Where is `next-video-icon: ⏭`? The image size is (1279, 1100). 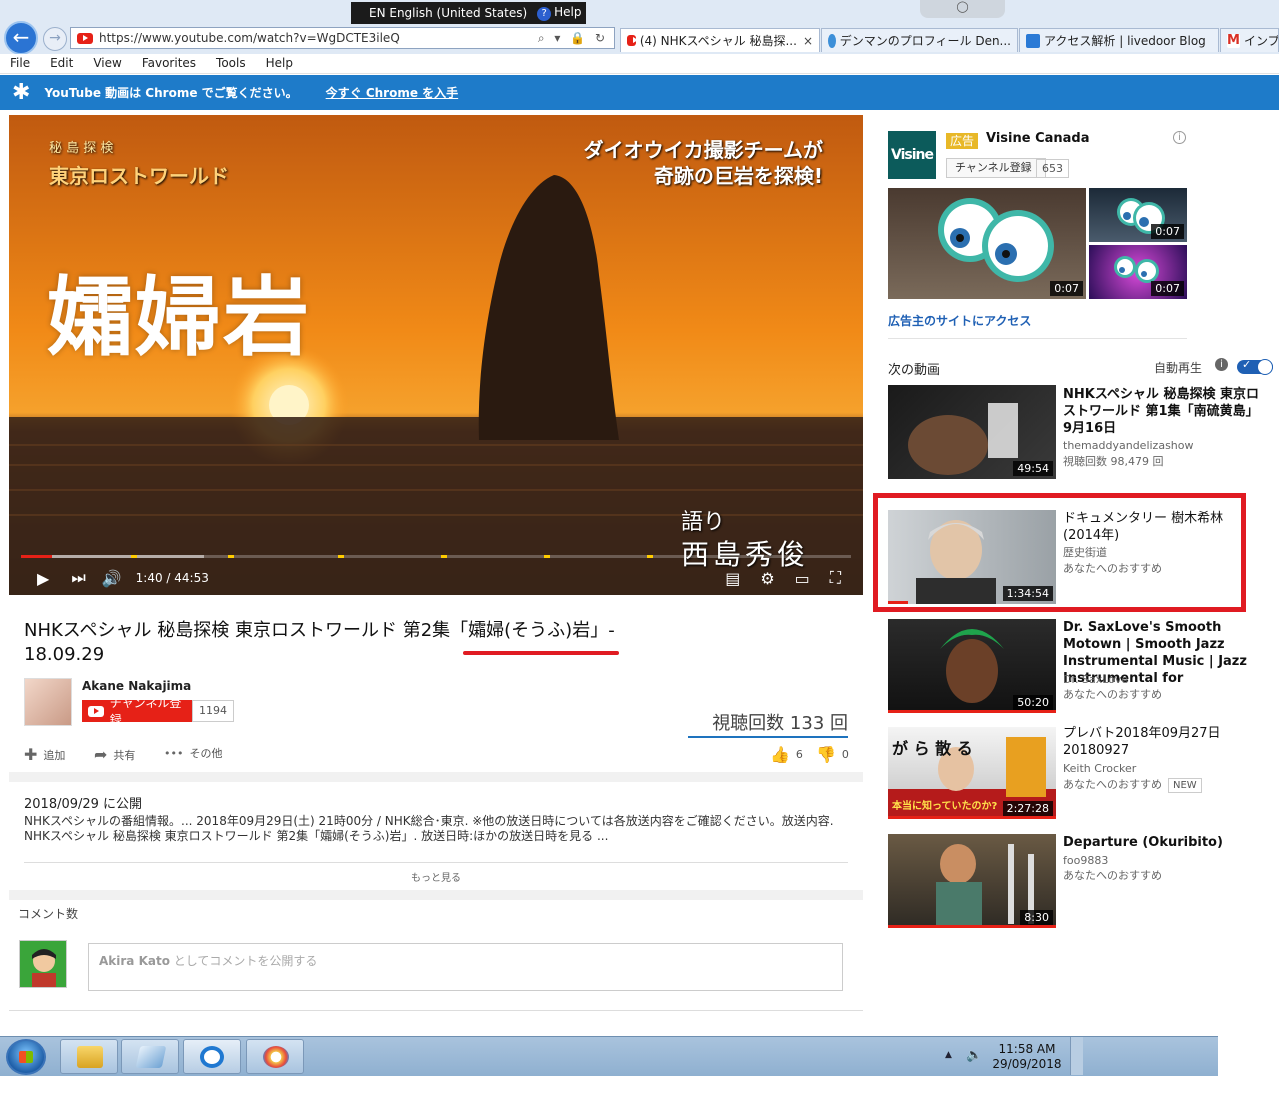
next-video-icon: ⏭ is located at coordinates (78, 578).